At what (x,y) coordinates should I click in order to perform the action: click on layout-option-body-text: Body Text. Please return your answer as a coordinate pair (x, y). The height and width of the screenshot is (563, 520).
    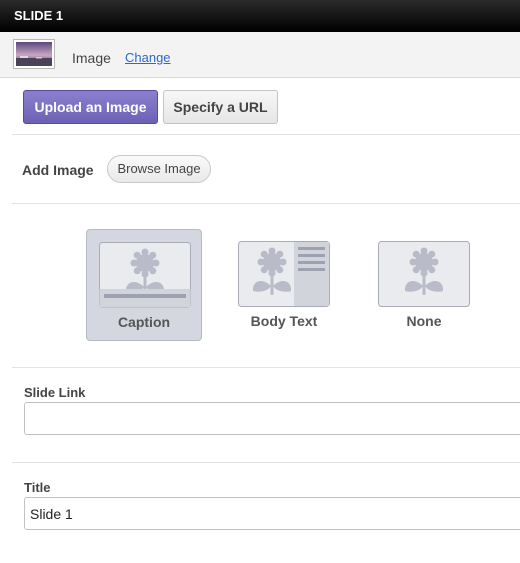
    Looking at the image, I should click on (284, 285).